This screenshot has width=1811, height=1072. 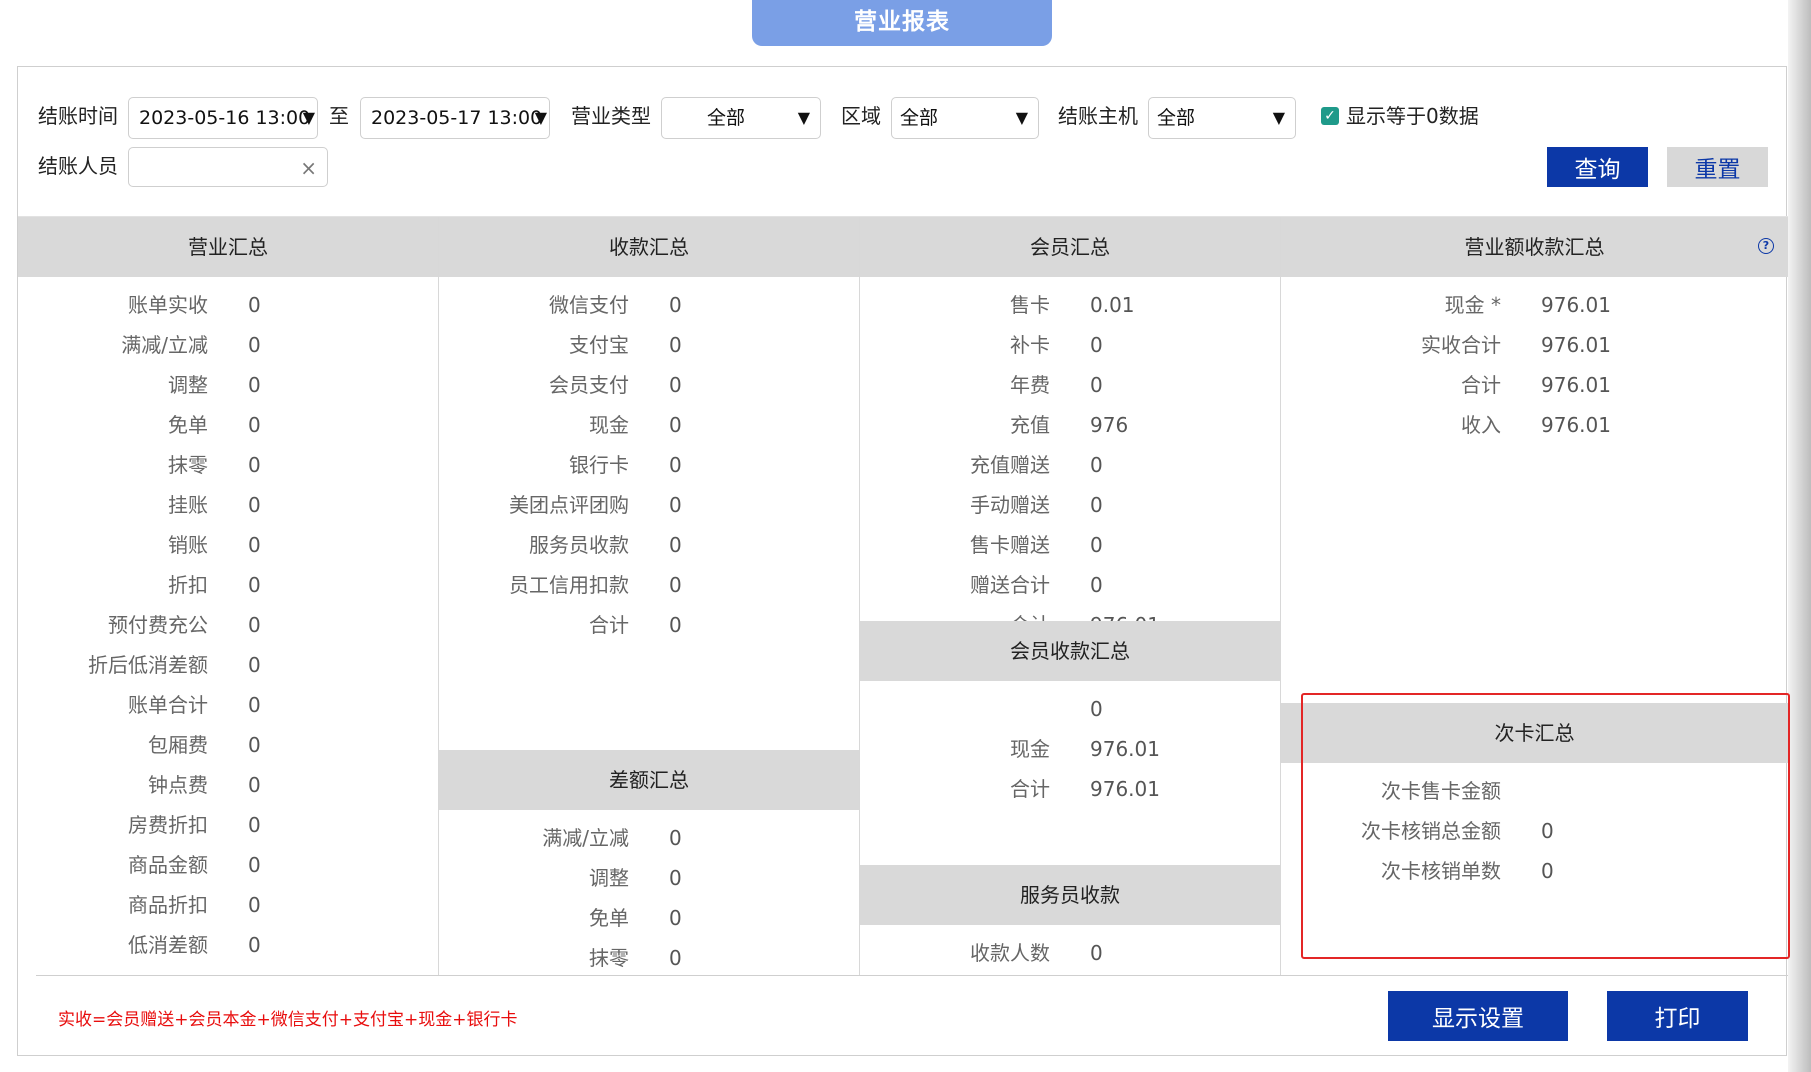 I want to click on section-title: 营业额收款汇总, so click(x=1534, y=247).